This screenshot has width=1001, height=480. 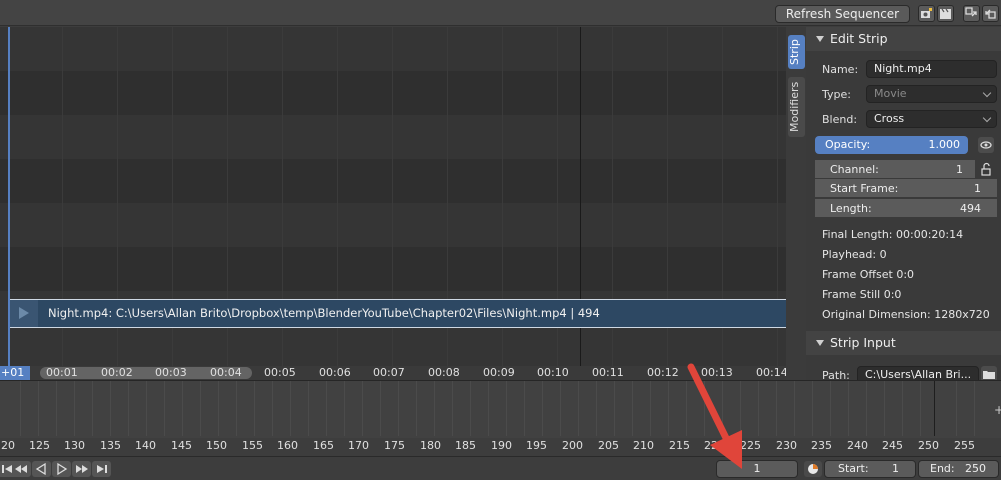 What do you see at coordinates (857, 445) in the screenshot?
I see `timeline-tick: 240` at bounding box center [857, 445].